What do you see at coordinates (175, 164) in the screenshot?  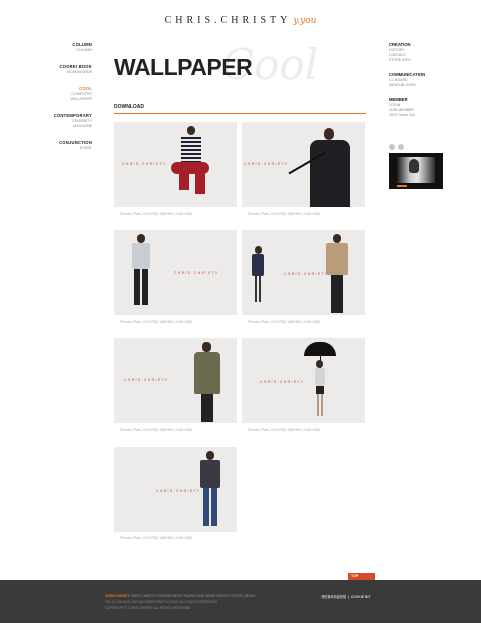 I see `wallpaper-thumb-1: CHRIS.CHRISTY` at bounding box center [175, 164].